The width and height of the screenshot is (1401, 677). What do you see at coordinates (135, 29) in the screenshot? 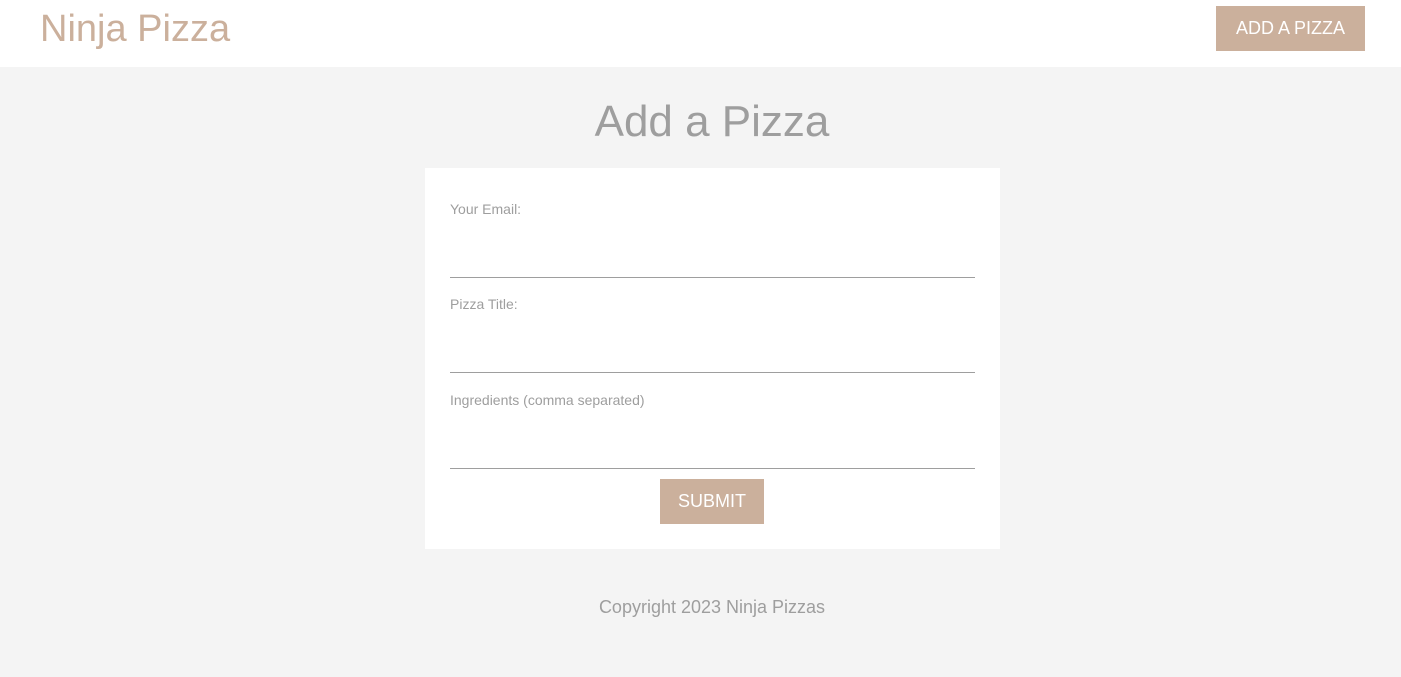
I see `brand-logo-link: Ninja Pizza` at bounding box center [135, 29].